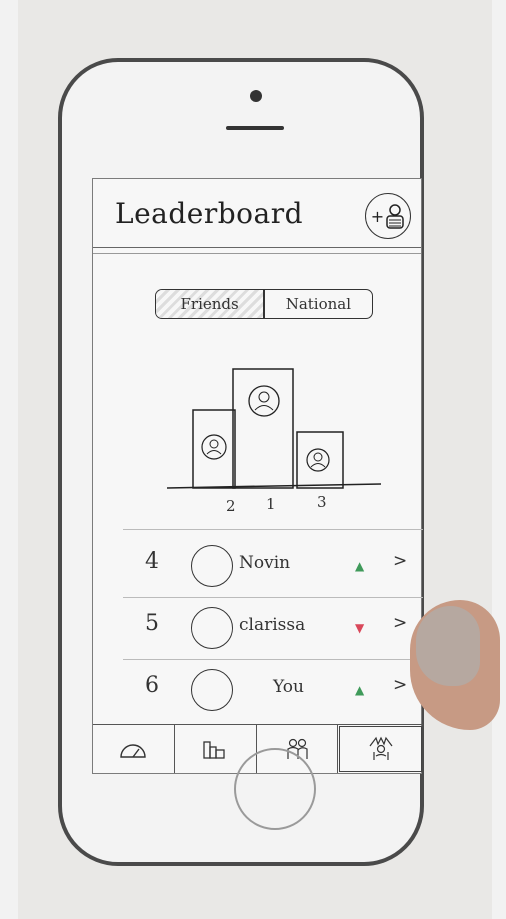 The image size is (506, 919). What do you see at coordinates (152, 623) in the screenshot?
I see `rank-label: 5` at bounding box center [152, 623].